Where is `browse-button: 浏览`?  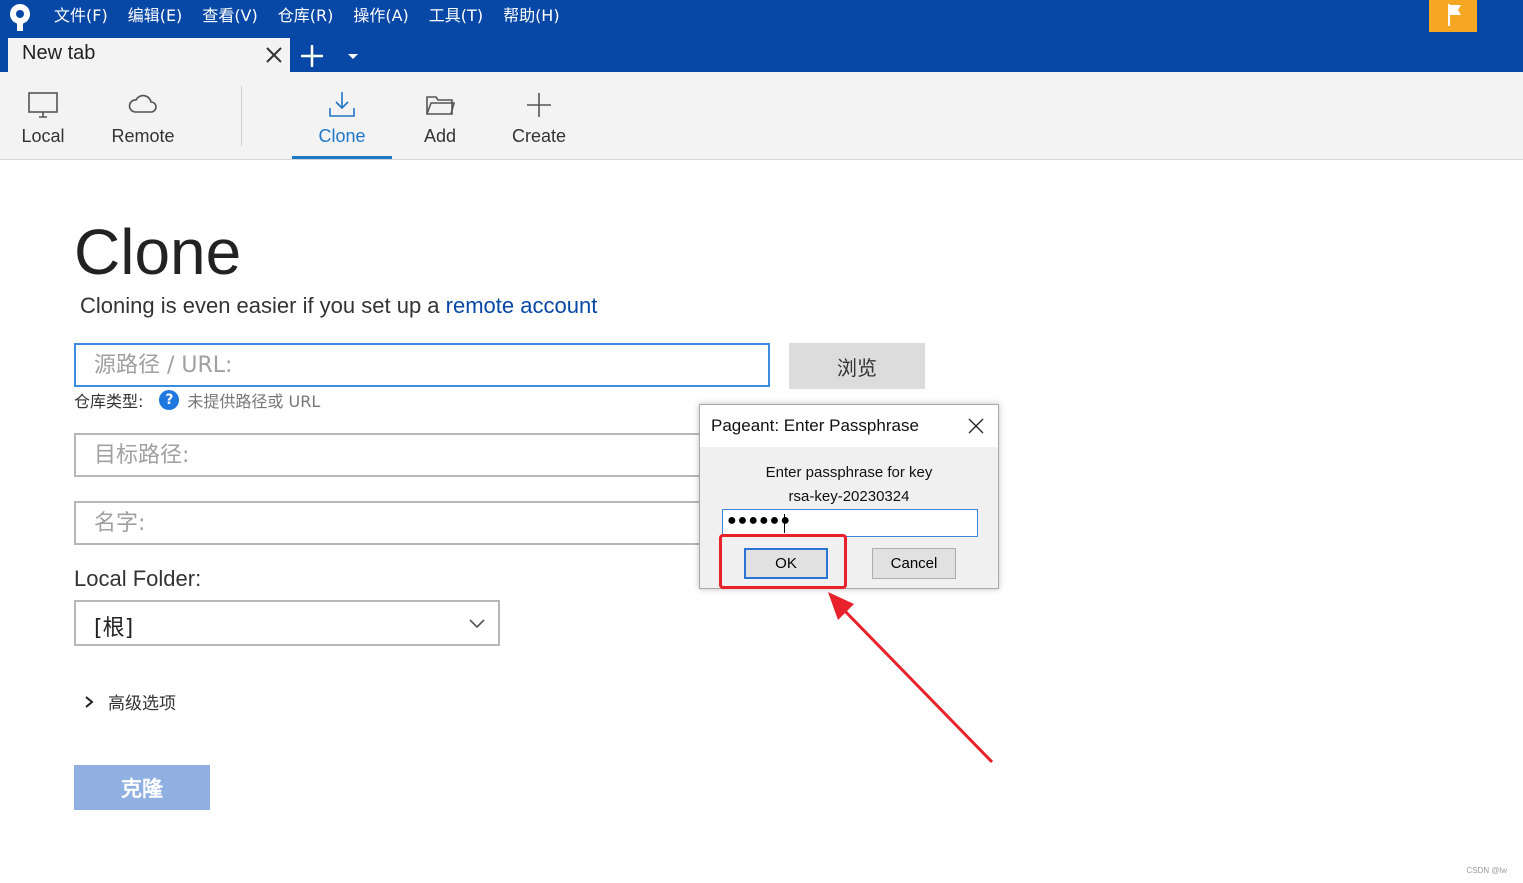
browse-button: 浏览 is located at coordinates (857, 366).